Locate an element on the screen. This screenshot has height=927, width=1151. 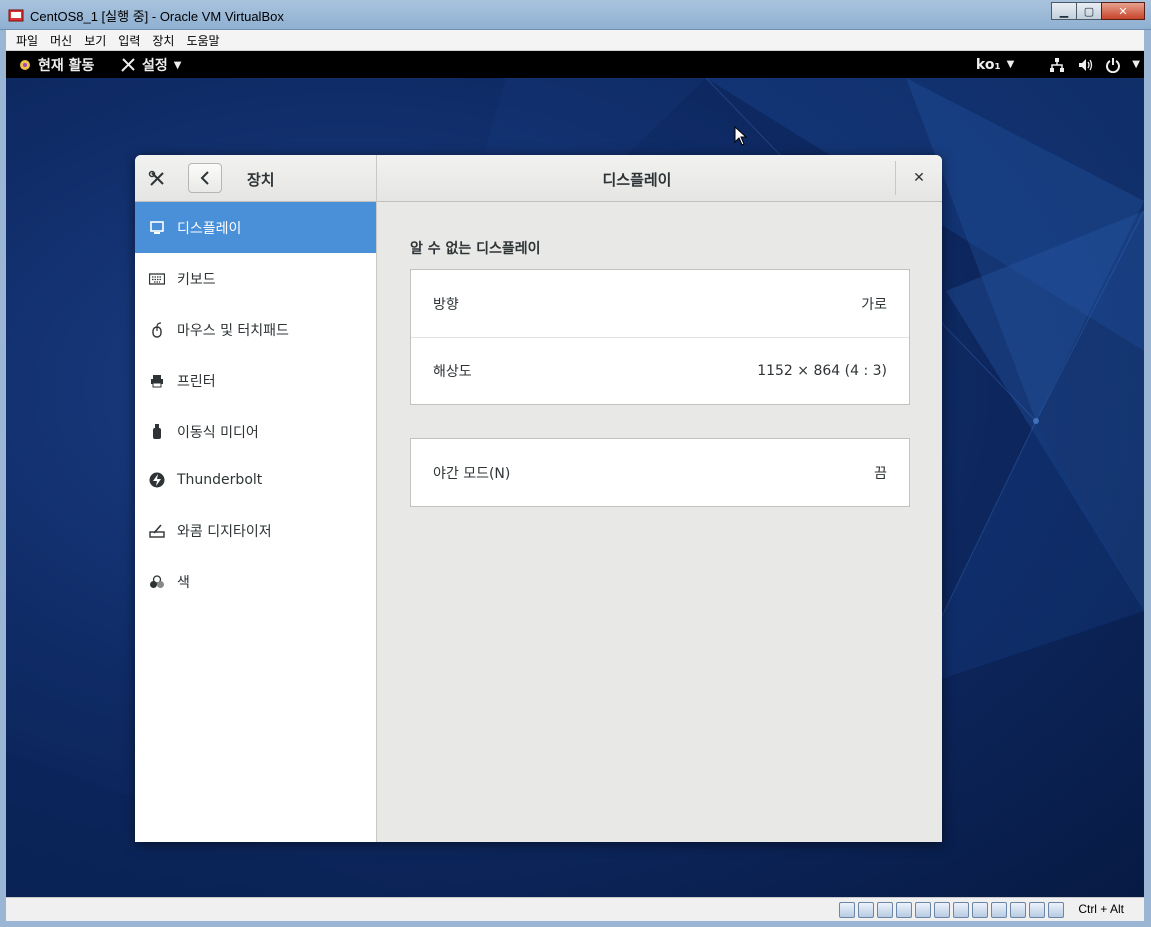
orientation-row: 방향 가로 is located at coordinates (660, 303).